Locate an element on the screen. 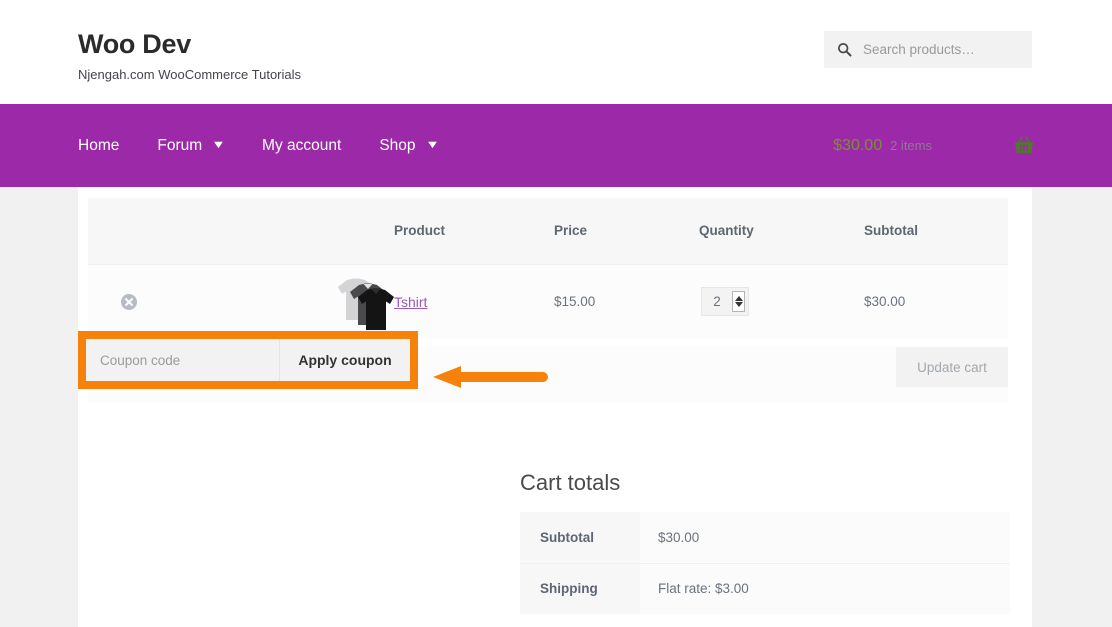 The width and height of the screenshot is (1112, 627). nav-item-forum: Forum ▼ is located at coordinates (191, 145).